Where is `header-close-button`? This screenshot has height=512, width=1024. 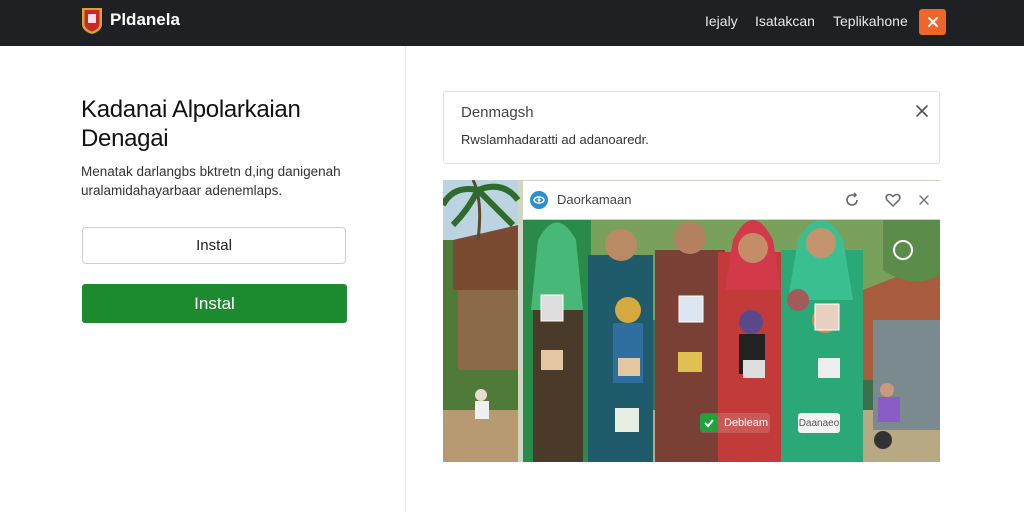
header-close-button is located at coordinates (932, 22).